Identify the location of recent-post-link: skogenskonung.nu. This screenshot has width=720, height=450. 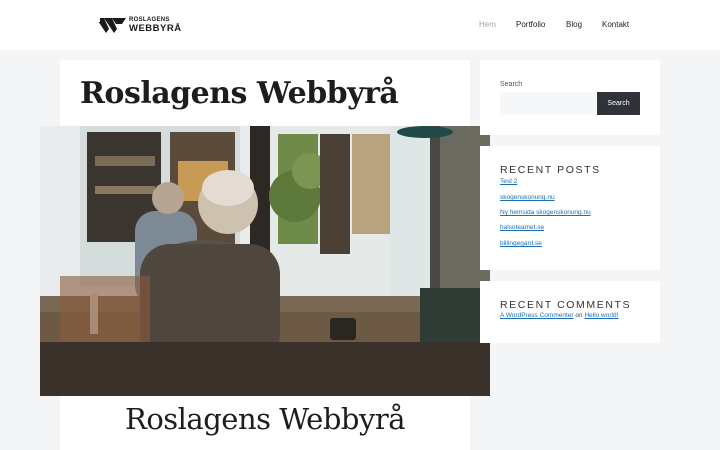
(527, 197).